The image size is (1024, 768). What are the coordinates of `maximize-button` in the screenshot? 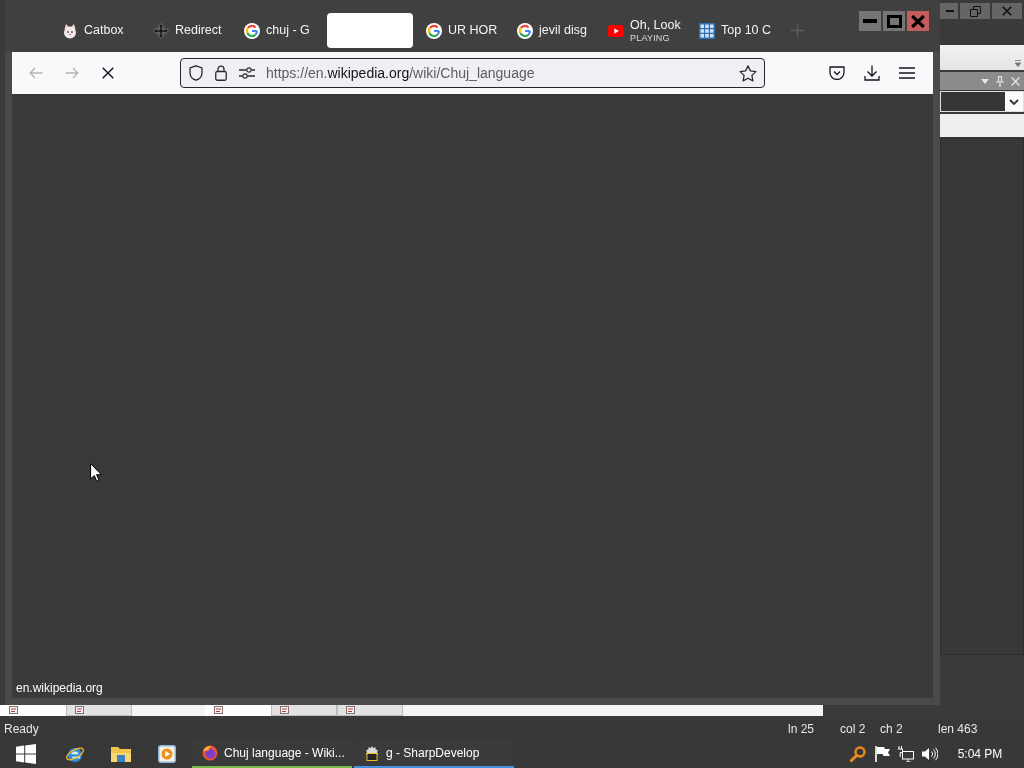 It's located at (894, 21).